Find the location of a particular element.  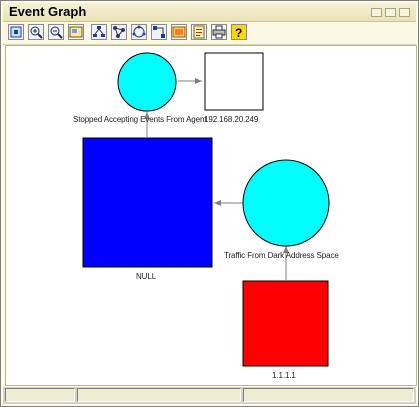

title-bar-controls is located at coordinates (390, 12).